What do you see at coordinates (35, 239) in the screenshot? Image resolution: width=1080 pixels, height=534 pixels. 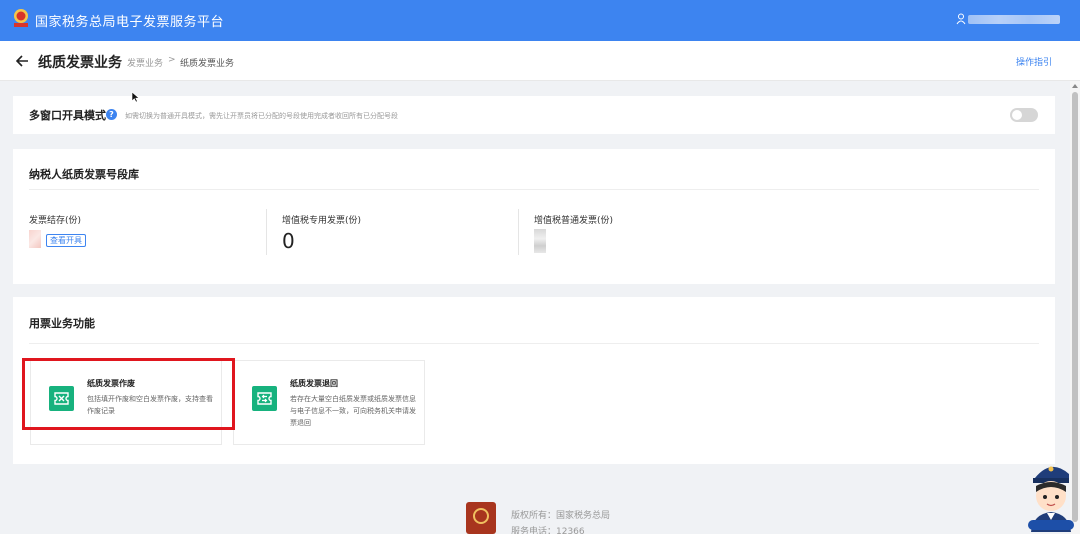 I see `stock-value-redacted` at bounding box center [35, 239].